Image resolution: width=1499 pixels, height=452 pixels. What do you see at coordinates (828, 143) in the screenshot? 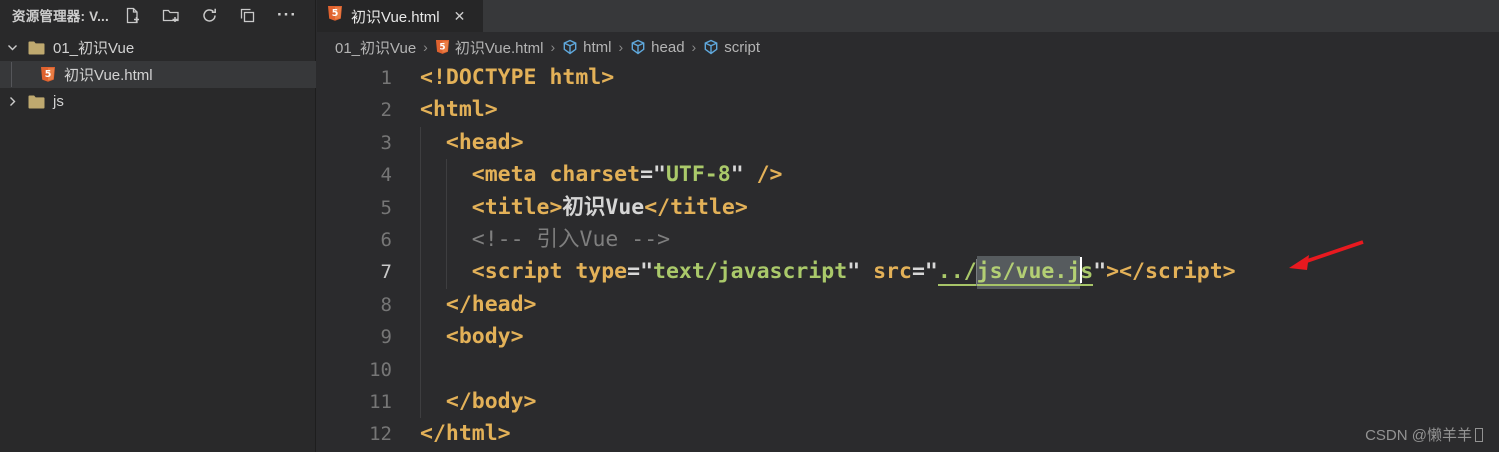
I see `code-line: <head>` at bounding box center [828, 143].